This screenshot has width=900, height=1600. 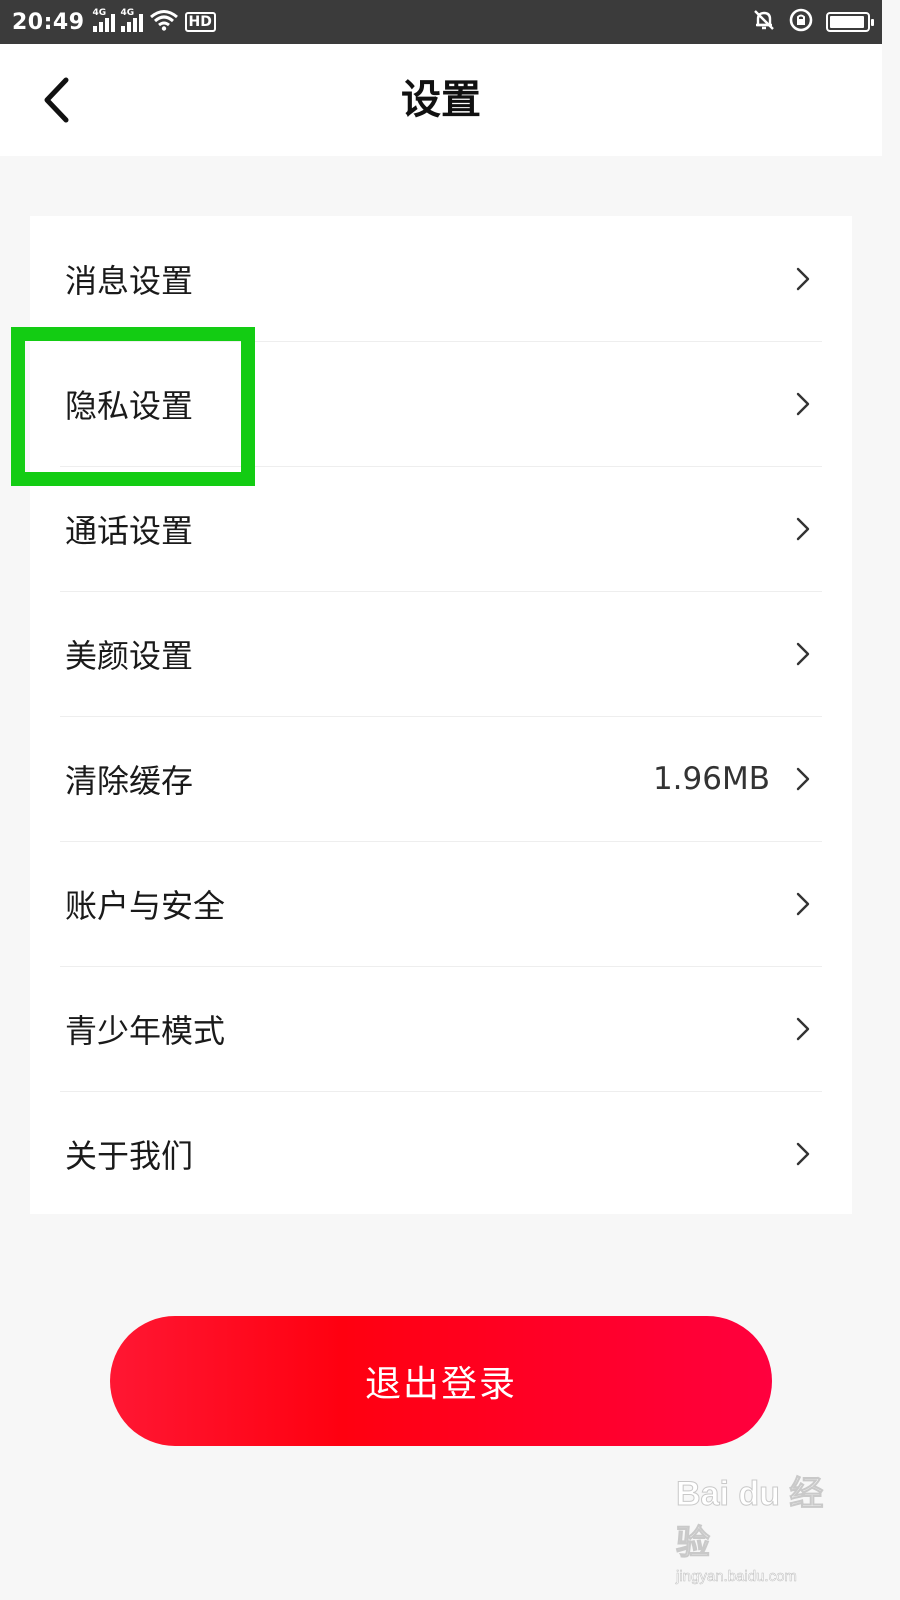 I want to click on status-left-icons: 4G 4G HD, so click(x=154, y=21).